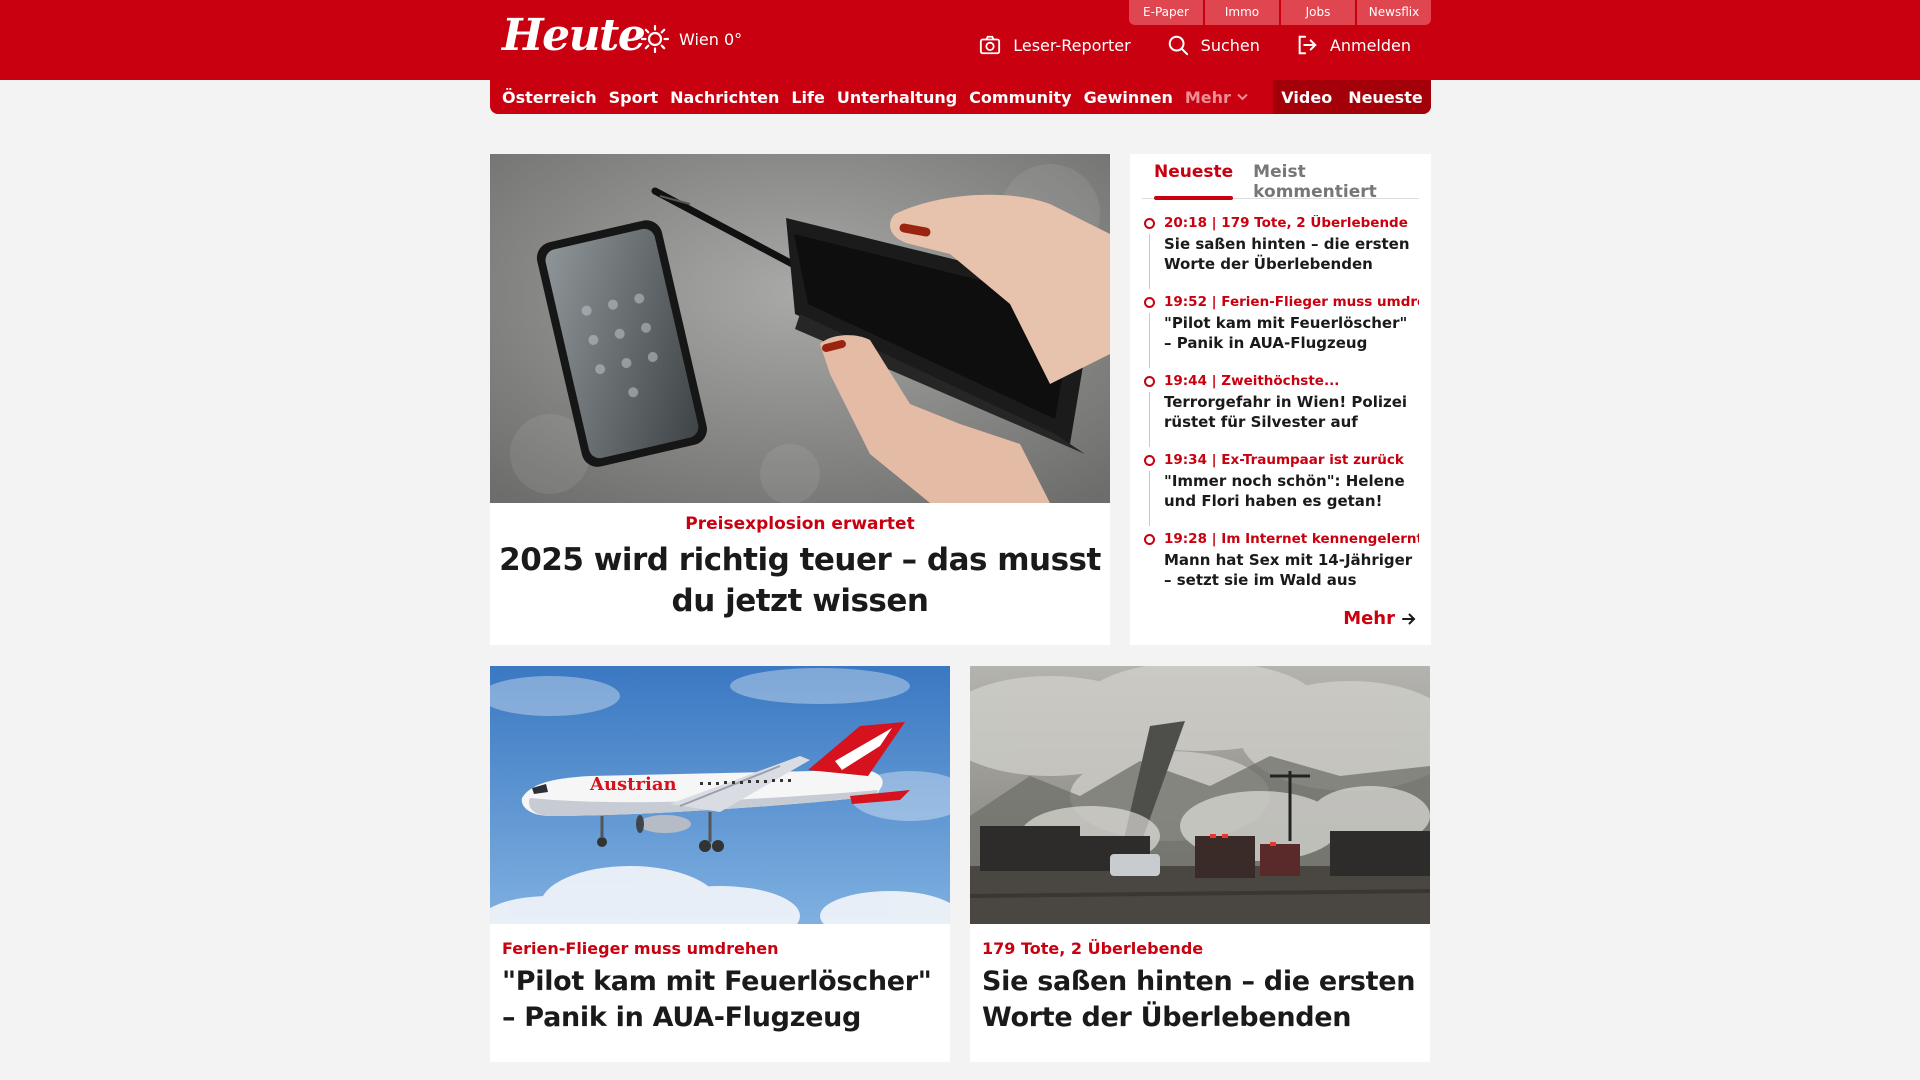 The height and width of the screenshot is (1080, 1920). What do you see at coordinates (1284, 460) in the screenshot?
I see `feed-kicker: 19:34 | Ex-Traumpaar ist zurück` at bounding box center [1284, 460].